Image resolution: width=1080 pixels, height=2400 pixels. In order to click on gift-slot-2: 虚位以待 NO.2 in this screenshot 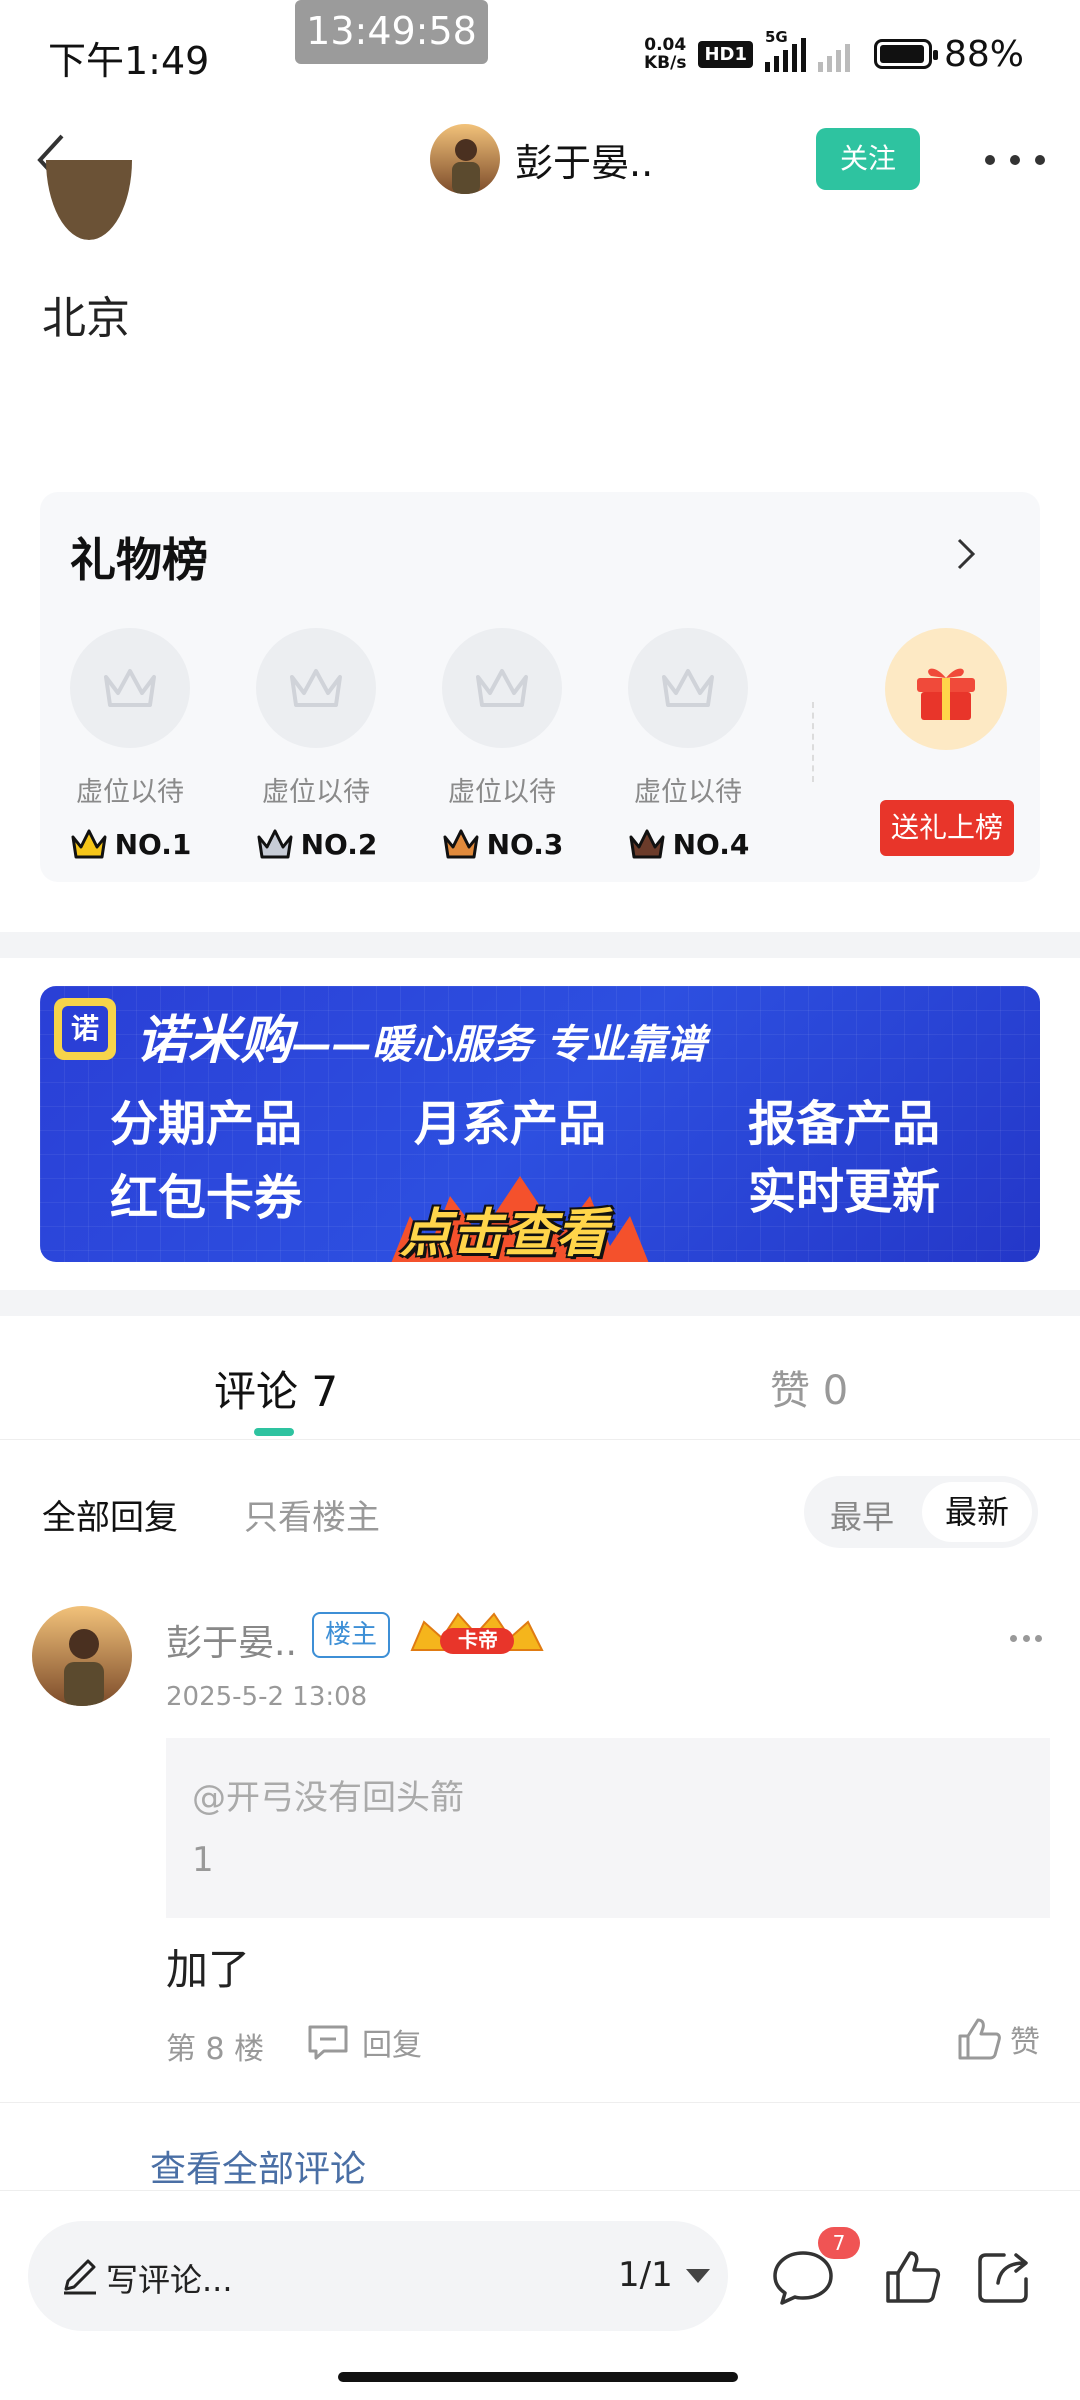, I will do `click(316, 744)`.